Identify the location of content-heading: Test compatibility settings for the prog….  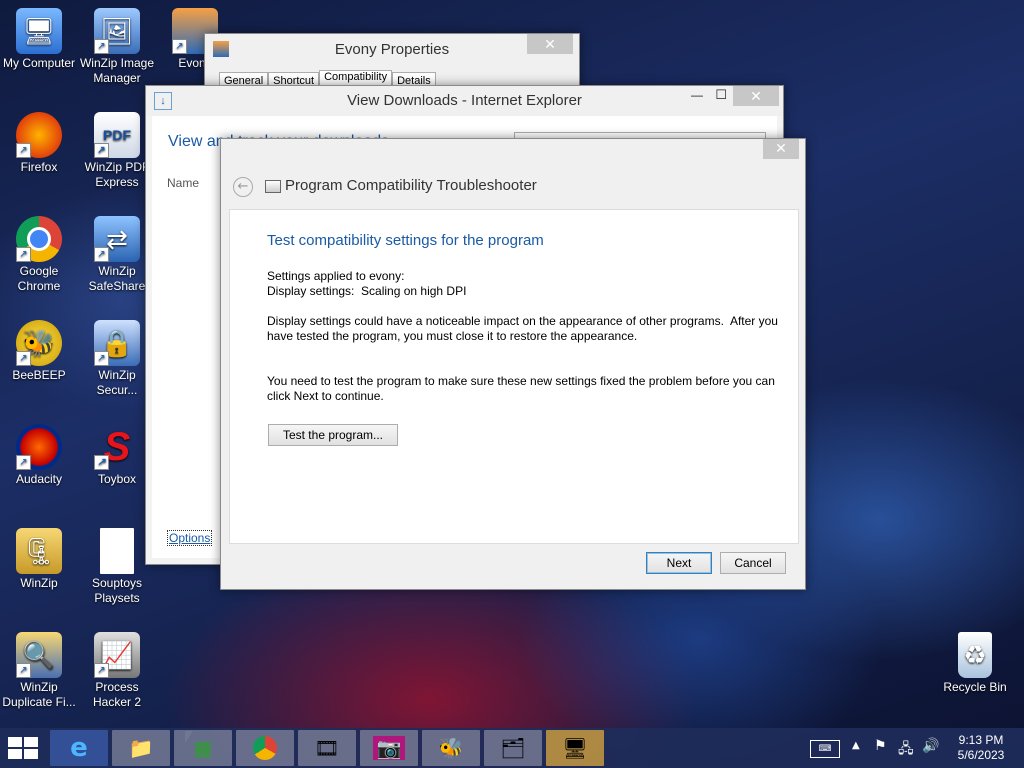
(405, 240).